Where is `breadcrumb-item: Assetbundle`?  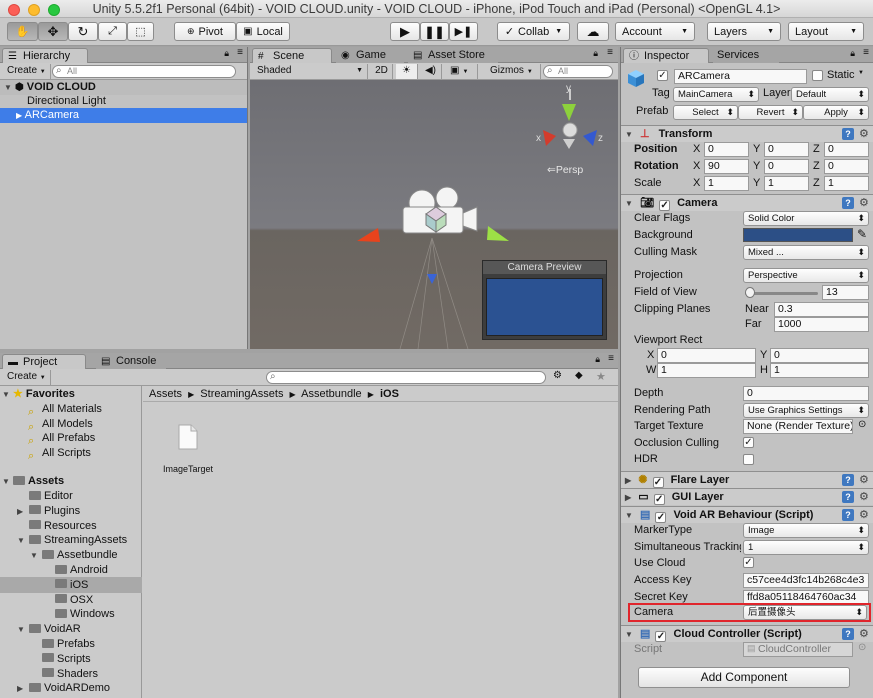
breadcrumb-item: Assetbundle is located at coordinates (331, 394).